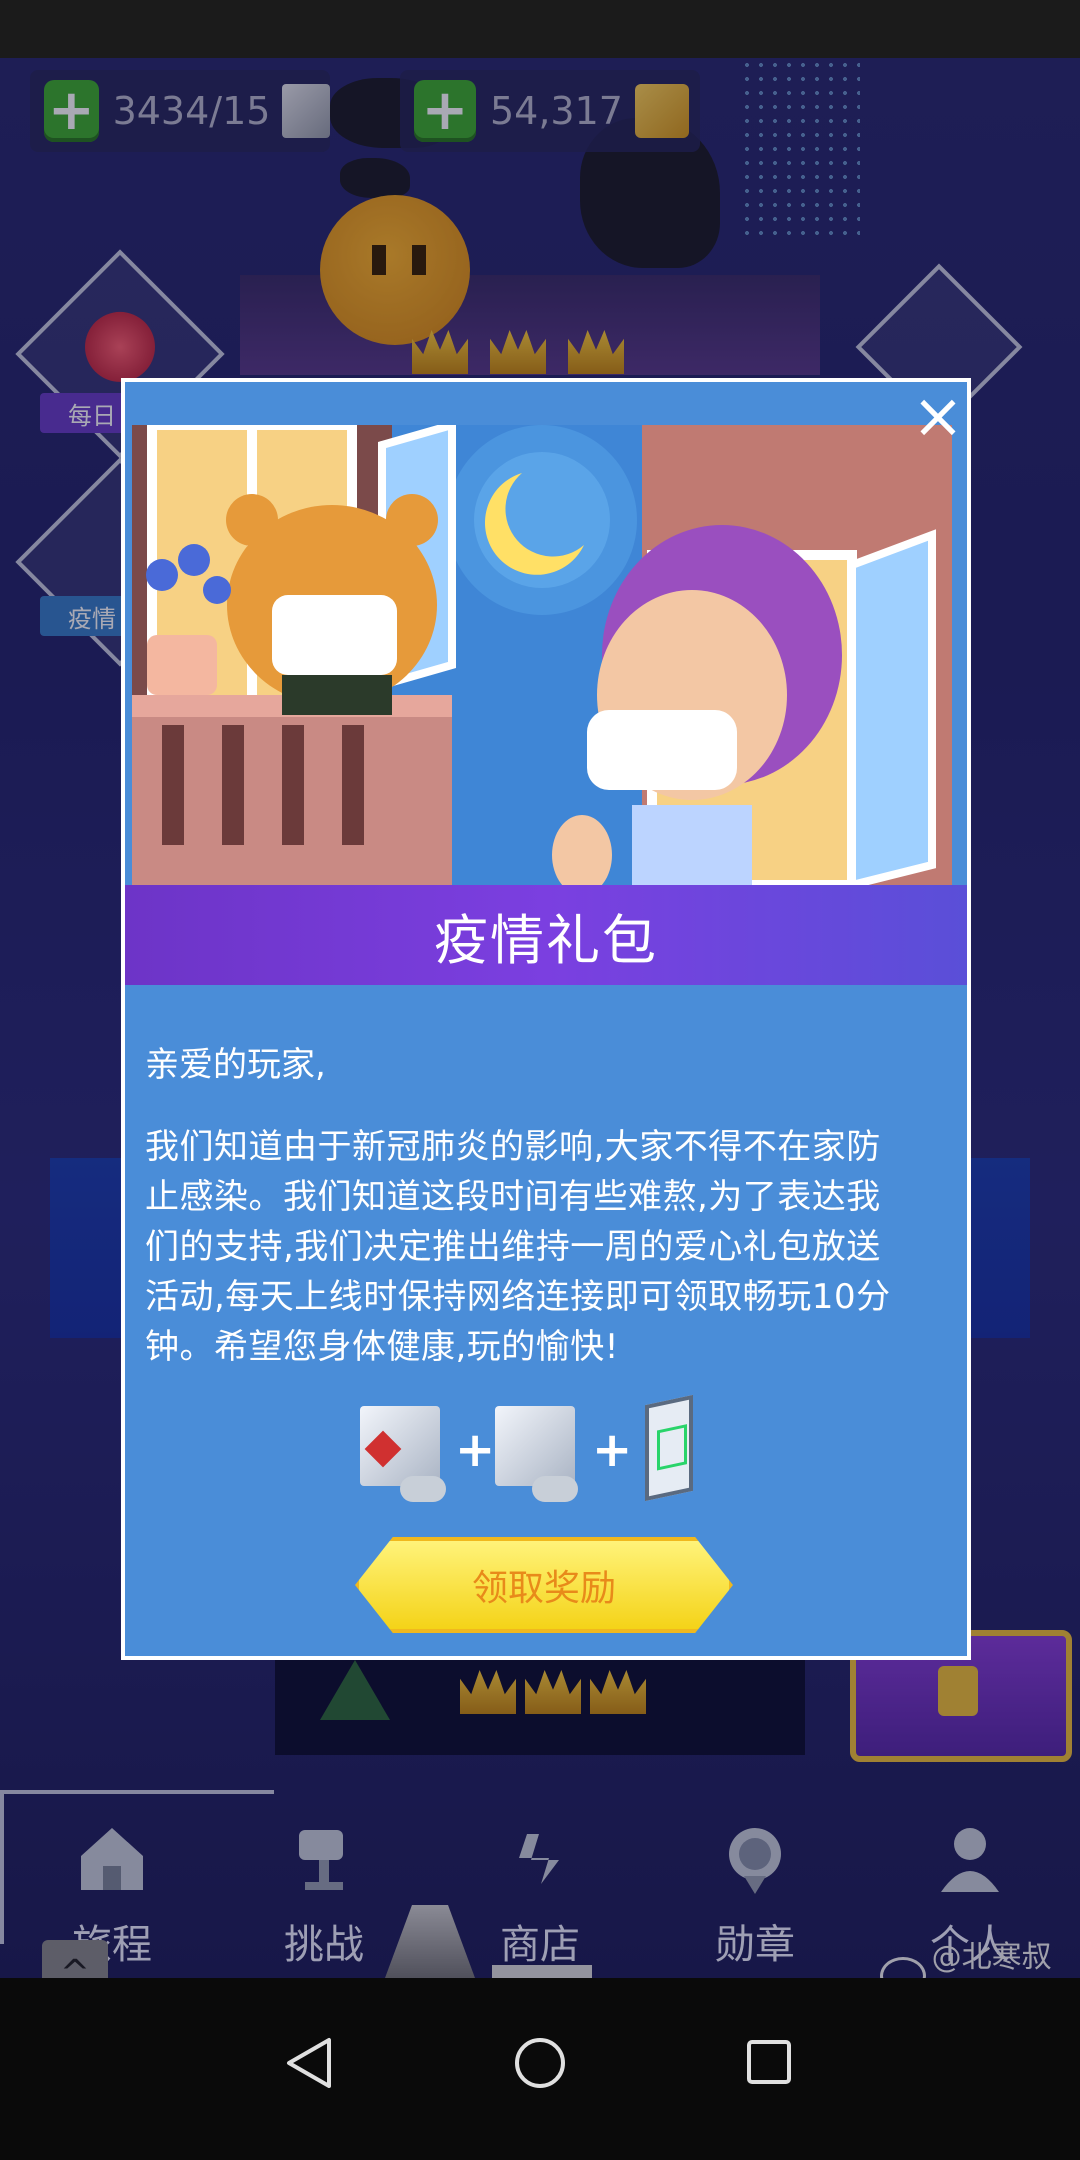  I want to click on message-line: 活动,每天上线时保持网络连接即可领取畅玩10分, so click(518, 1297).